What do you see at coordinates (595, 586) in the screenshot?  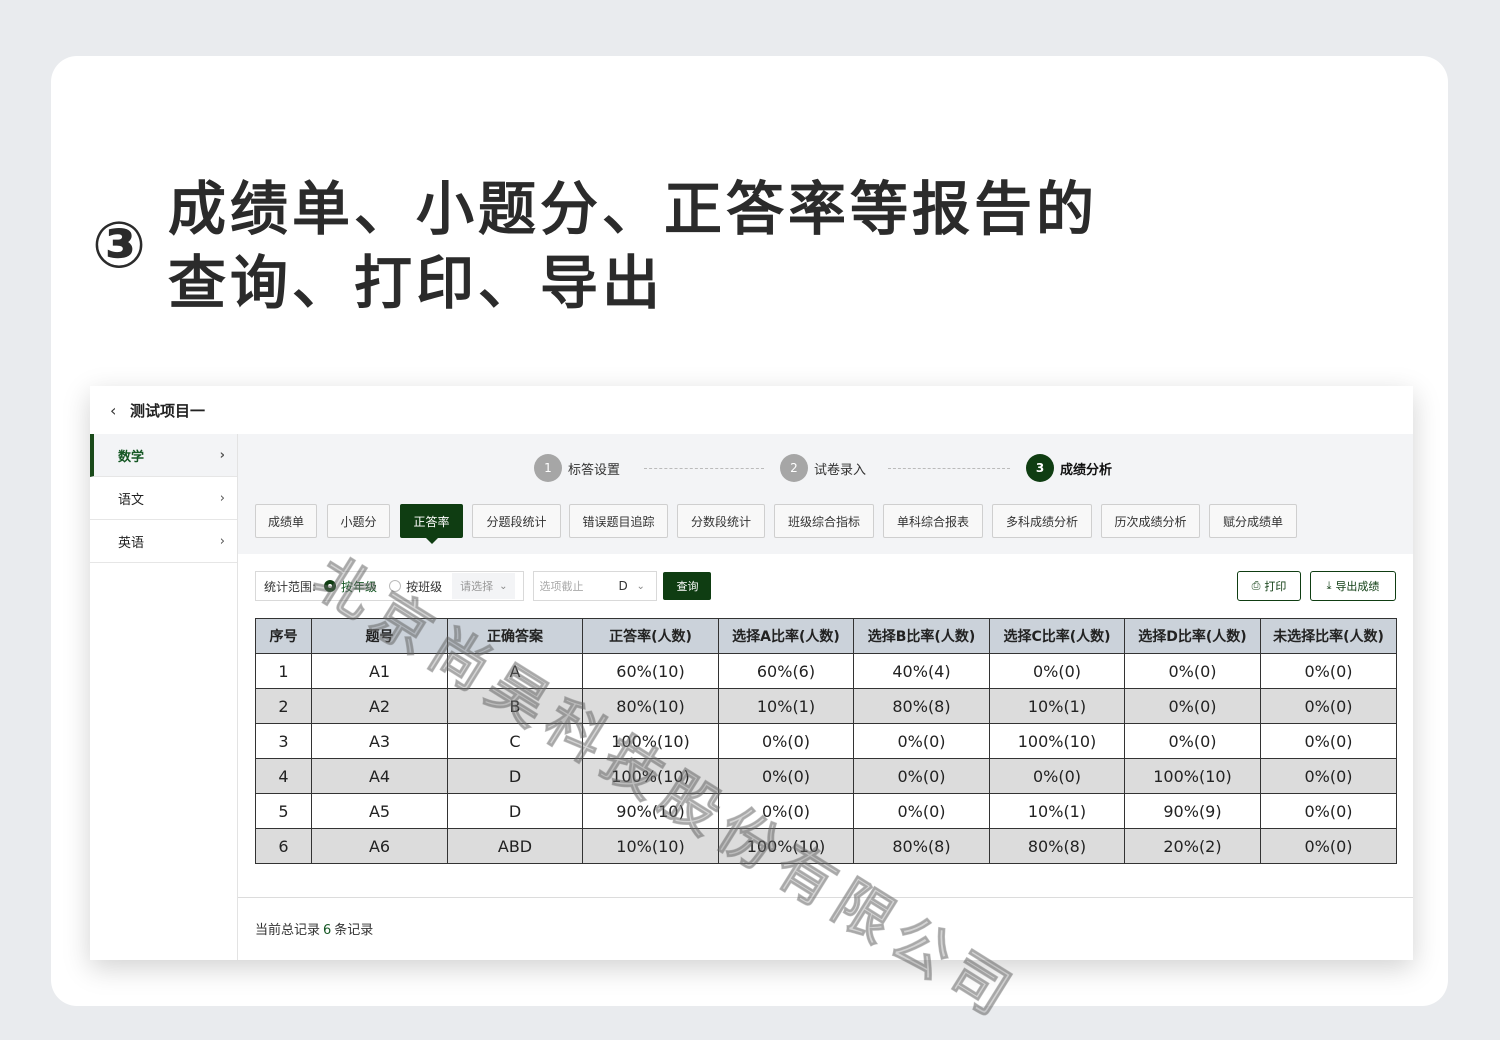 I see `cutoff-select: 选项截止 D ⌄` at bounding box center [595, 586].